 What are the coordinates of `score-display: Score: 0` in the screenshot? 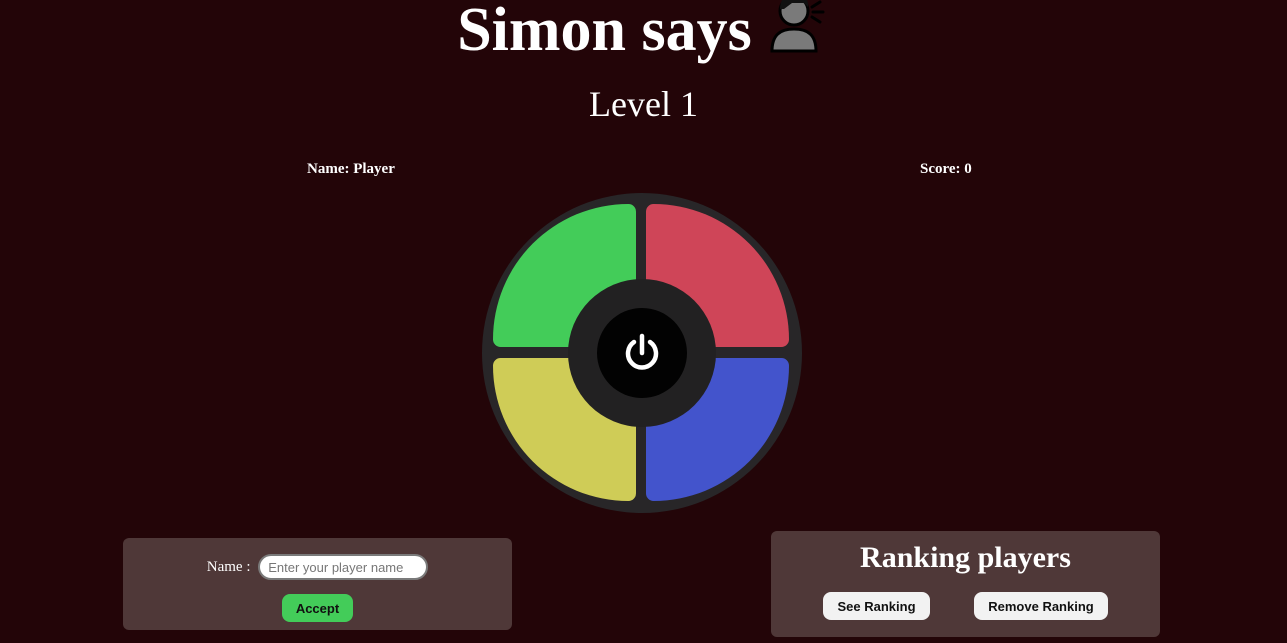 It's located at (946, 169).